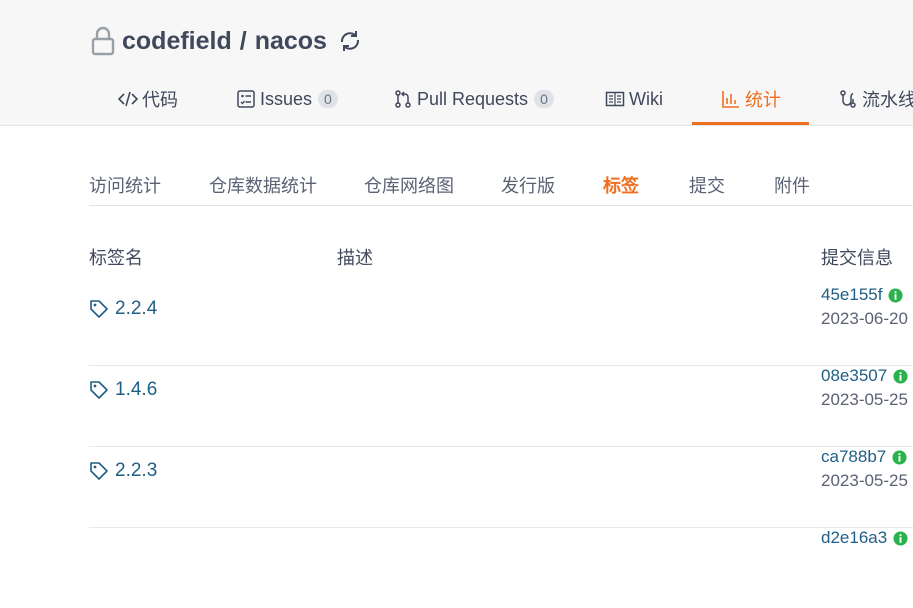 This screenshot has width=913, height=608. Describe the element at coordinates (136, 389) in the screenshot. I see `tag-name: 1.4.6` at that location.